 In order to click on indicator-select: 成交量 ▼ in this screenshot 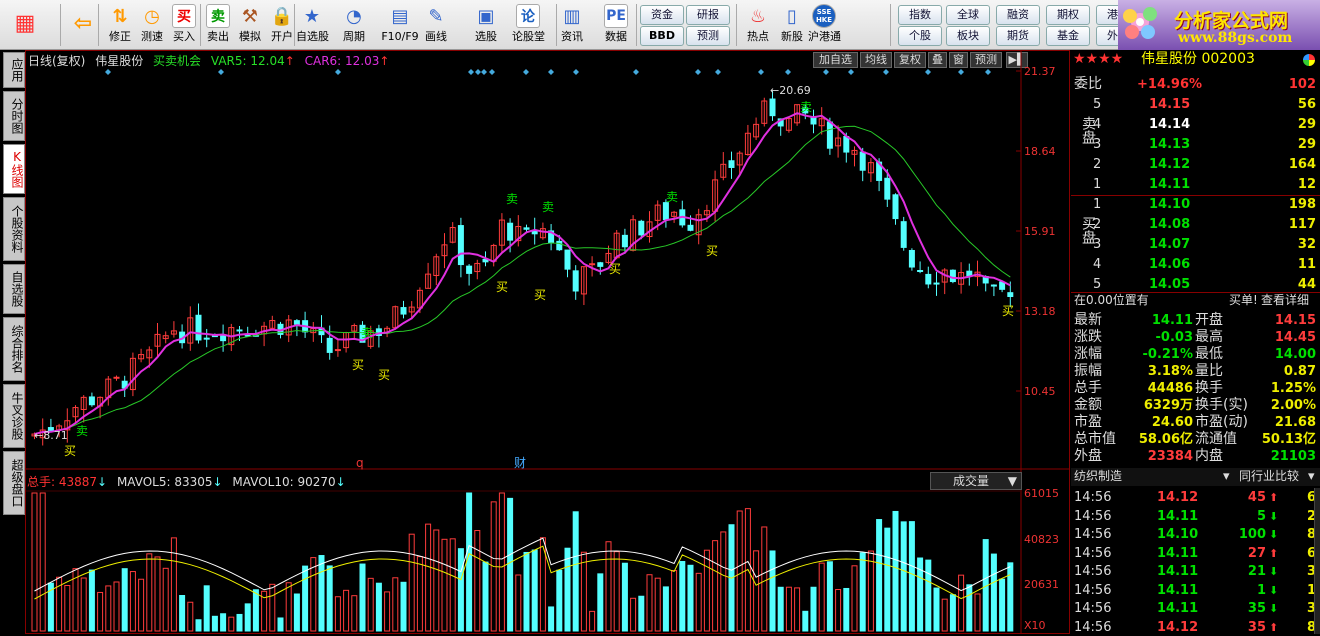, I will do `click(976, 481)`.